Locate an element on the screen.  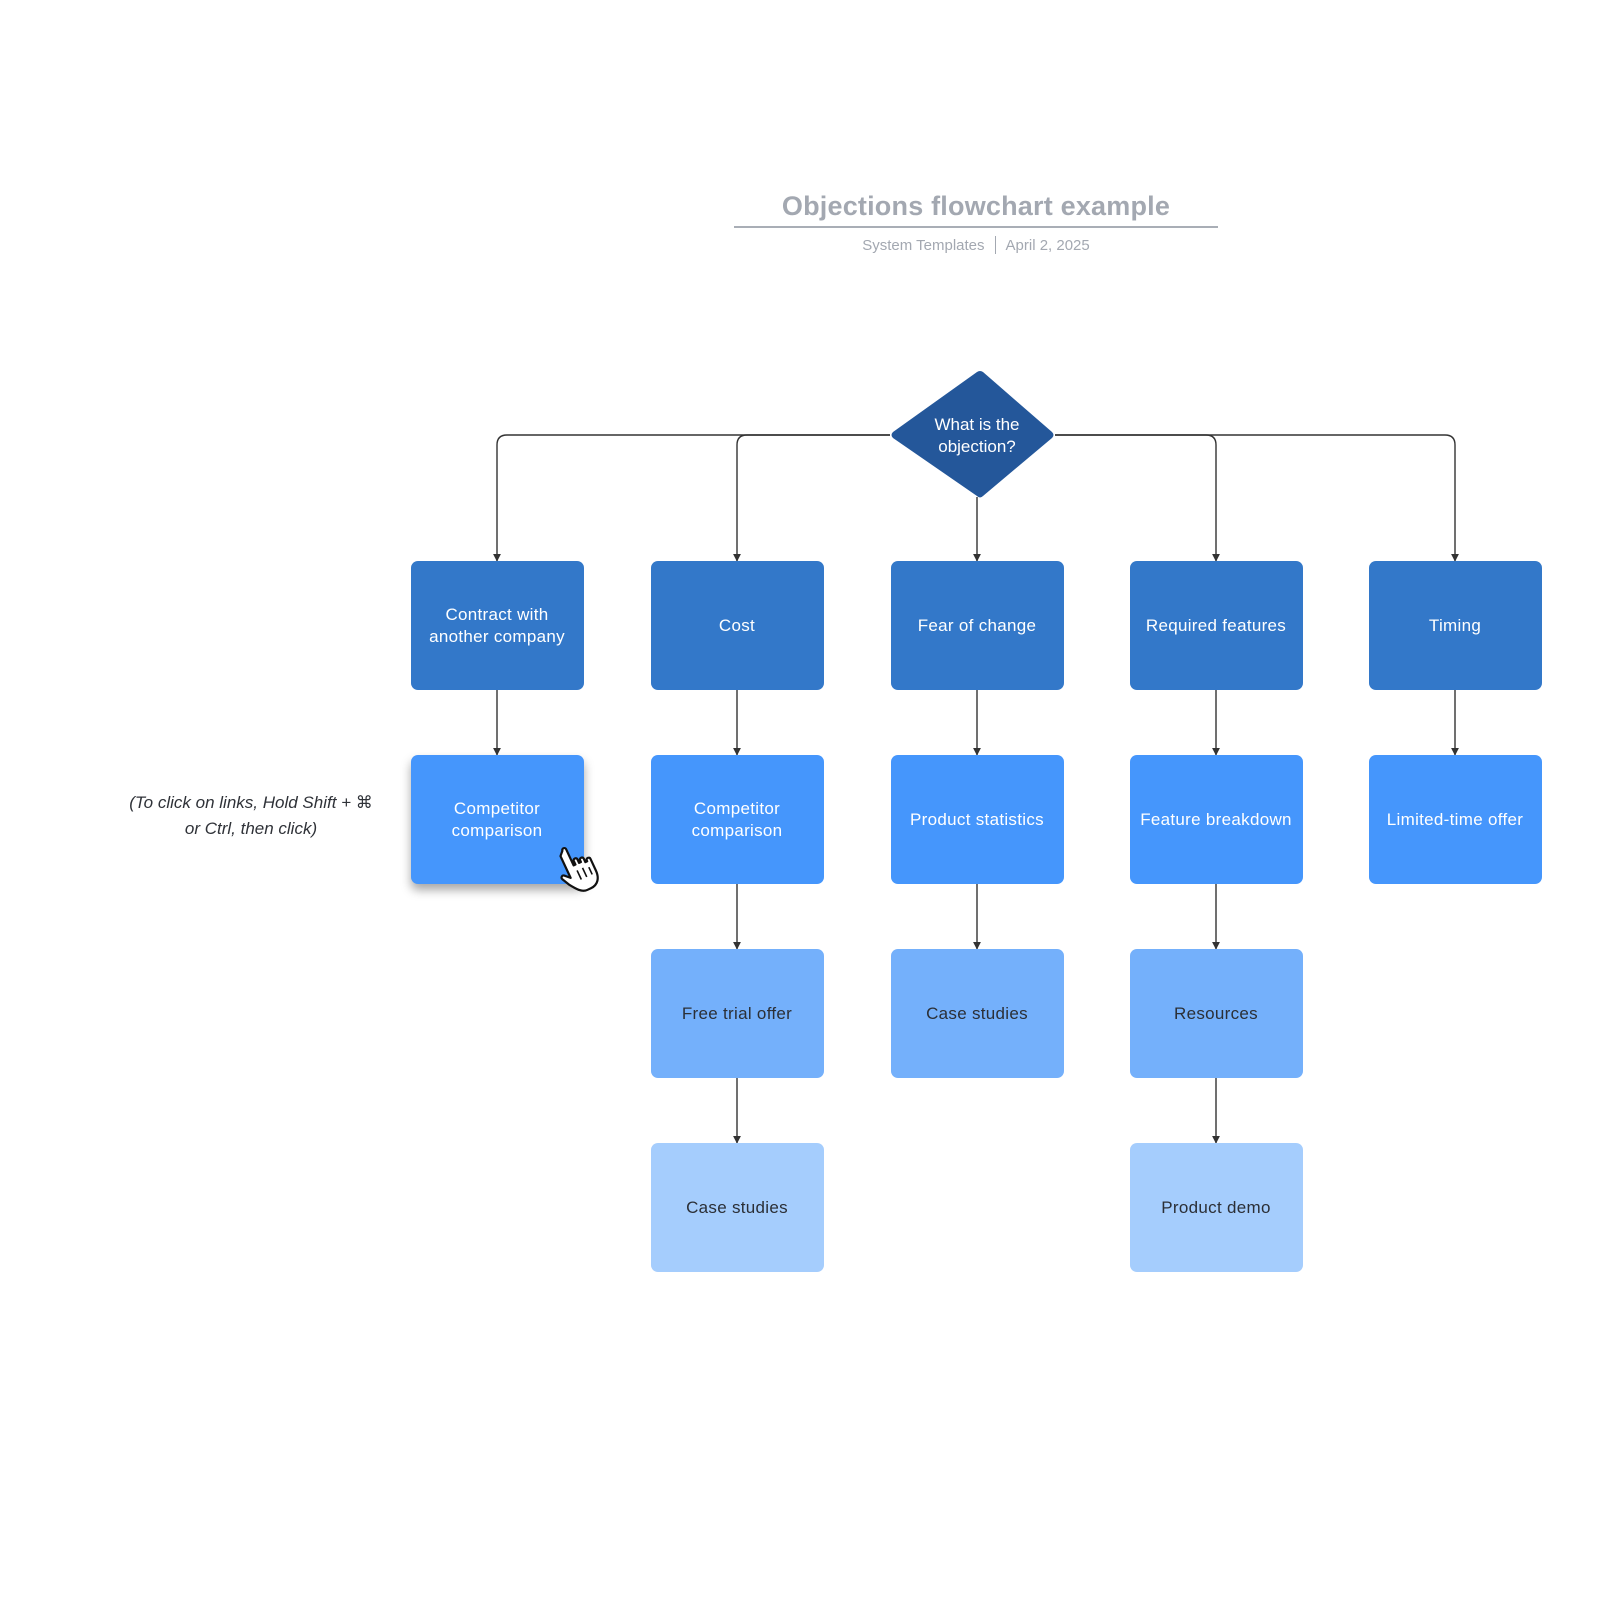
objection-node: Cost is located at coordinates (737, 625).